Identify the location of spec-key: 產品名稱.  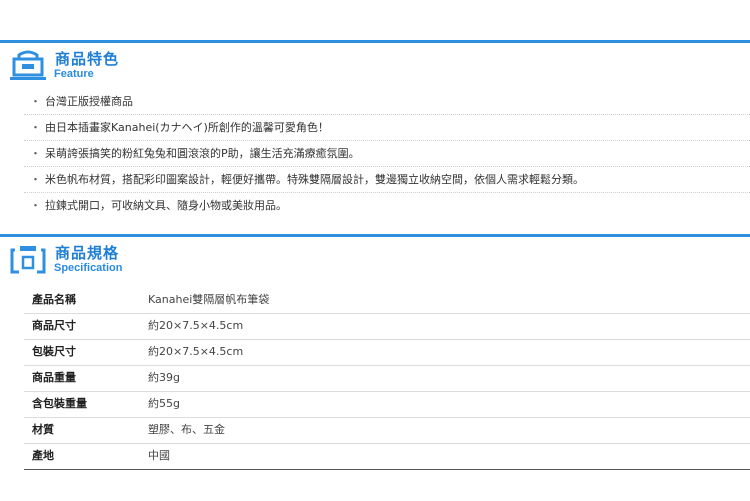
(54, 299).